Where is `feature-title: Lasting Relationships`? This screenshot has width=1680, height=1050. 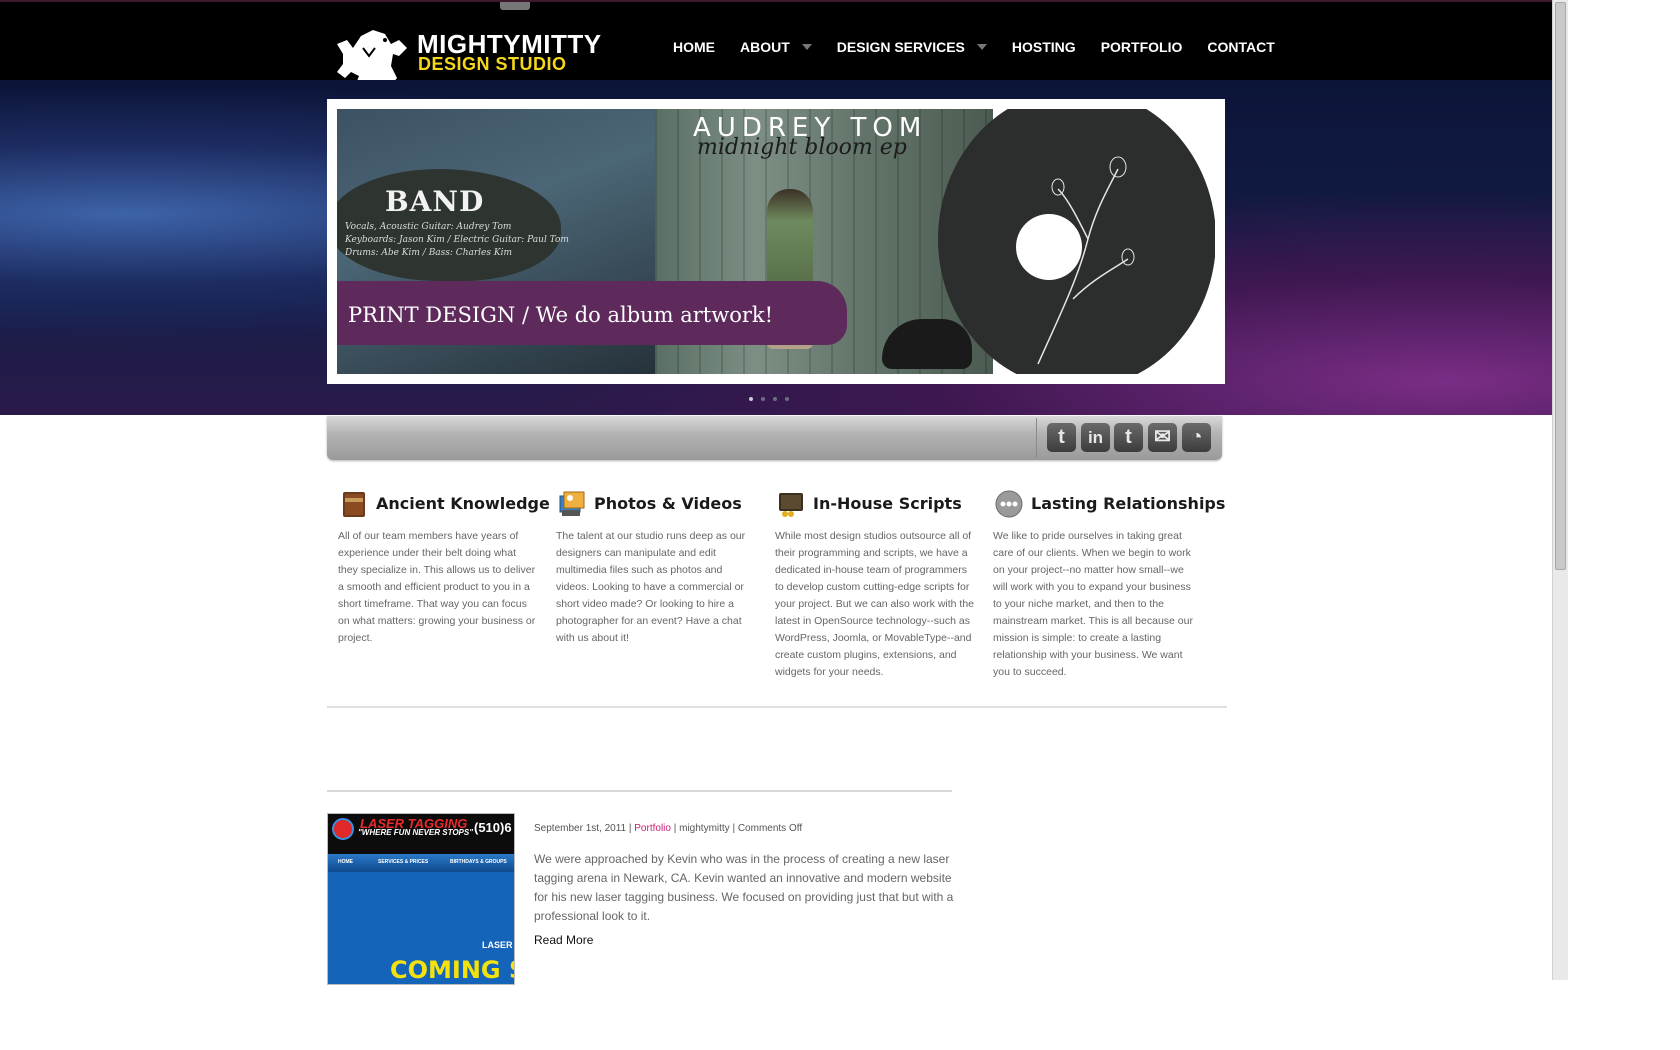 feature-title: Lasting Relationships is located at coordinates (1128, 503).